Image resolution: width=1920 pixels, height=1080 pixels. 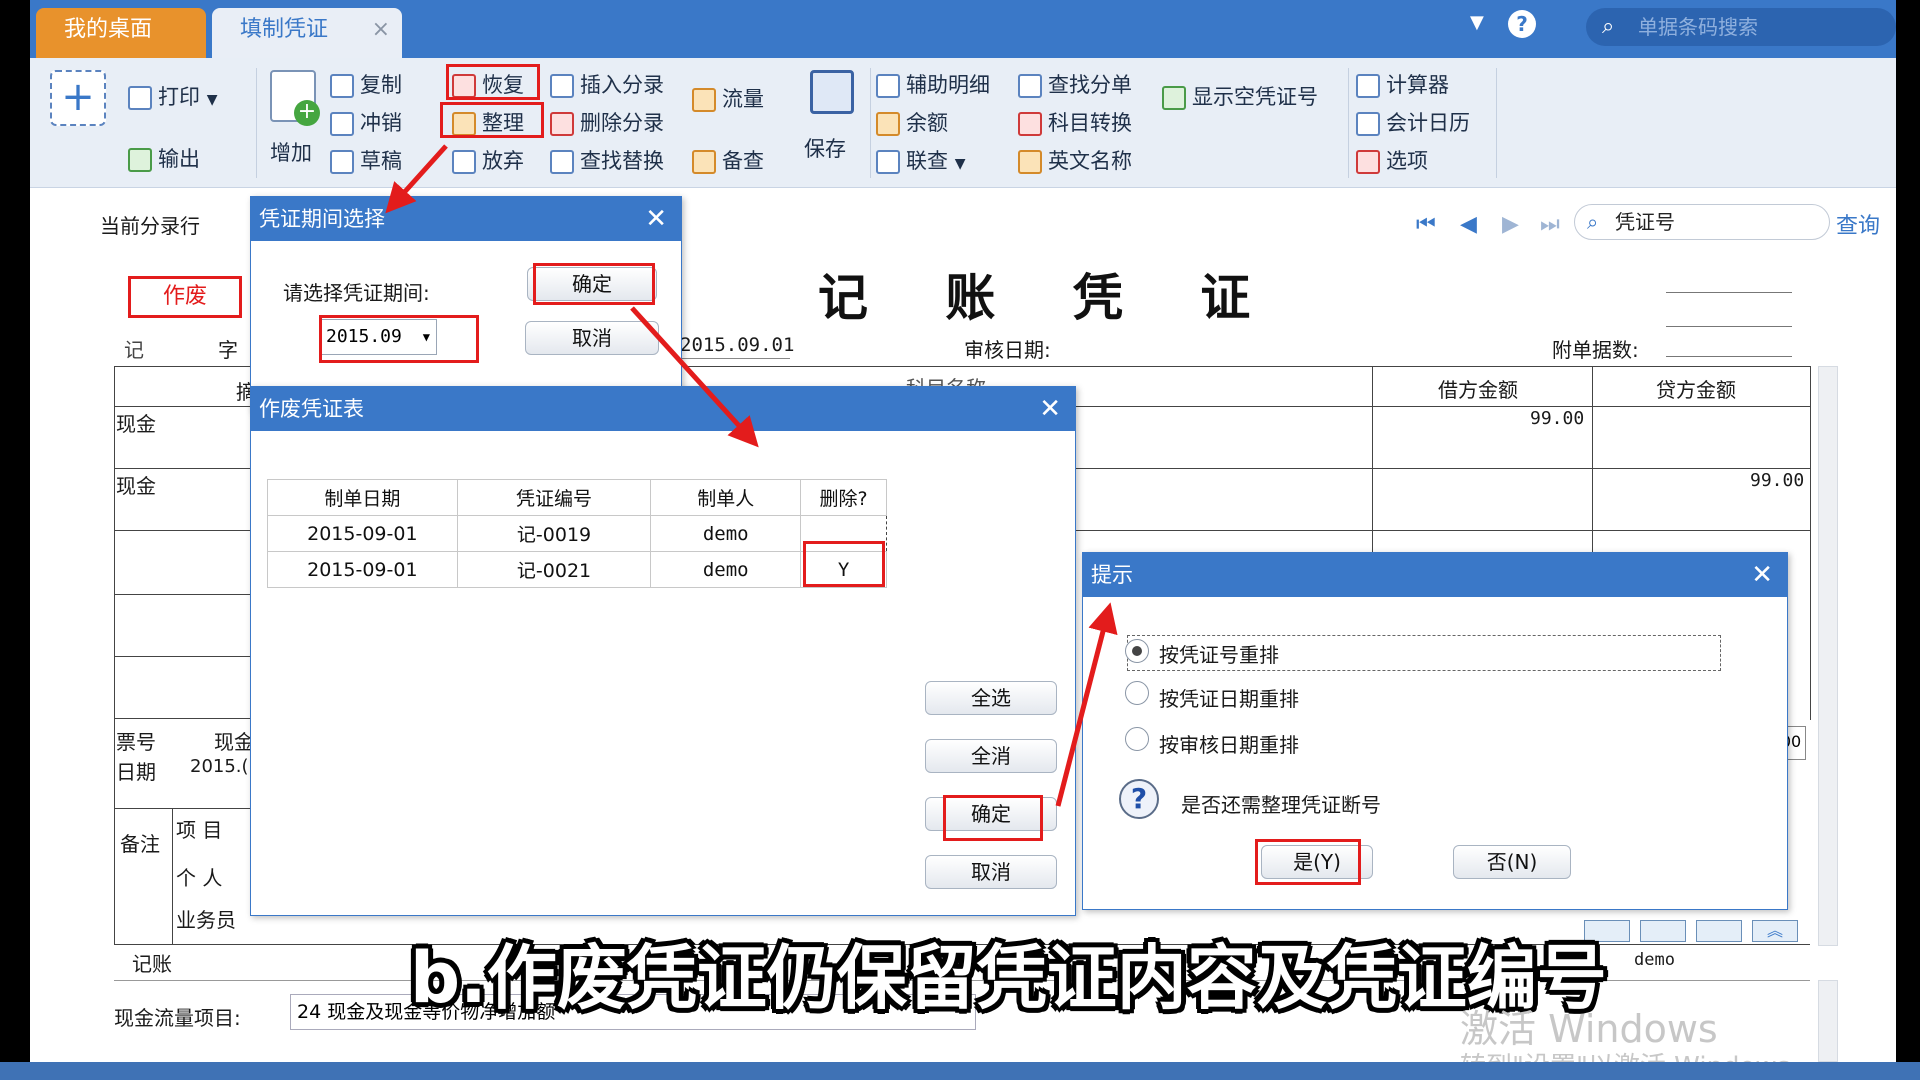 What do you see at coordinates (1589, 1029) in the screenshot?
I see `activation-watermark: 激活 Windows` at bounding box center [1589, 1029].